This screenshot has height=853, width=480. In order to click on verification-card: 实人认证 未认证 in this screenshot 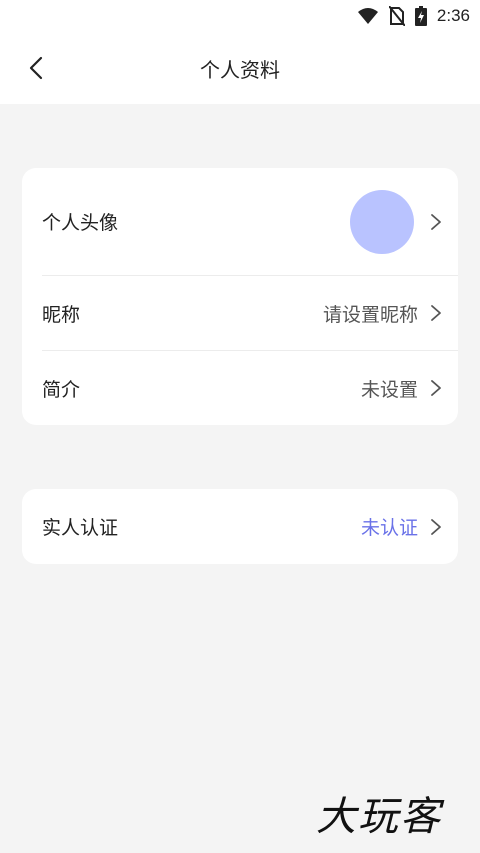, I will do `click(240, 526)`.